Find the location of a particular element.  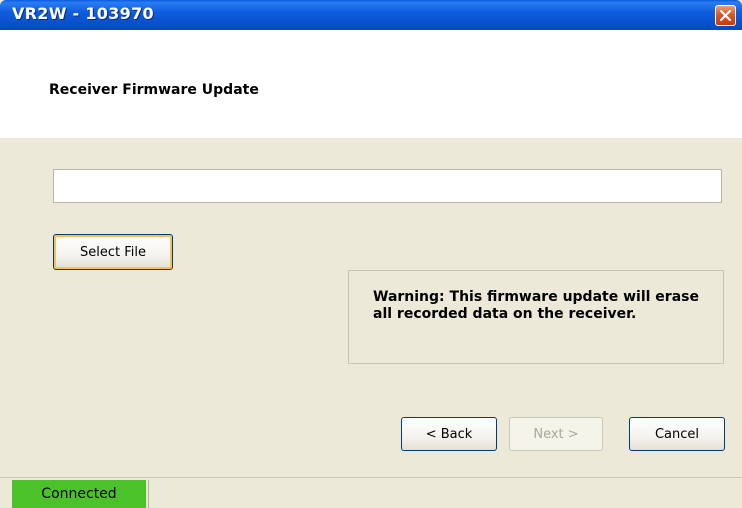

close-icon is located at coordinates (725, 15).